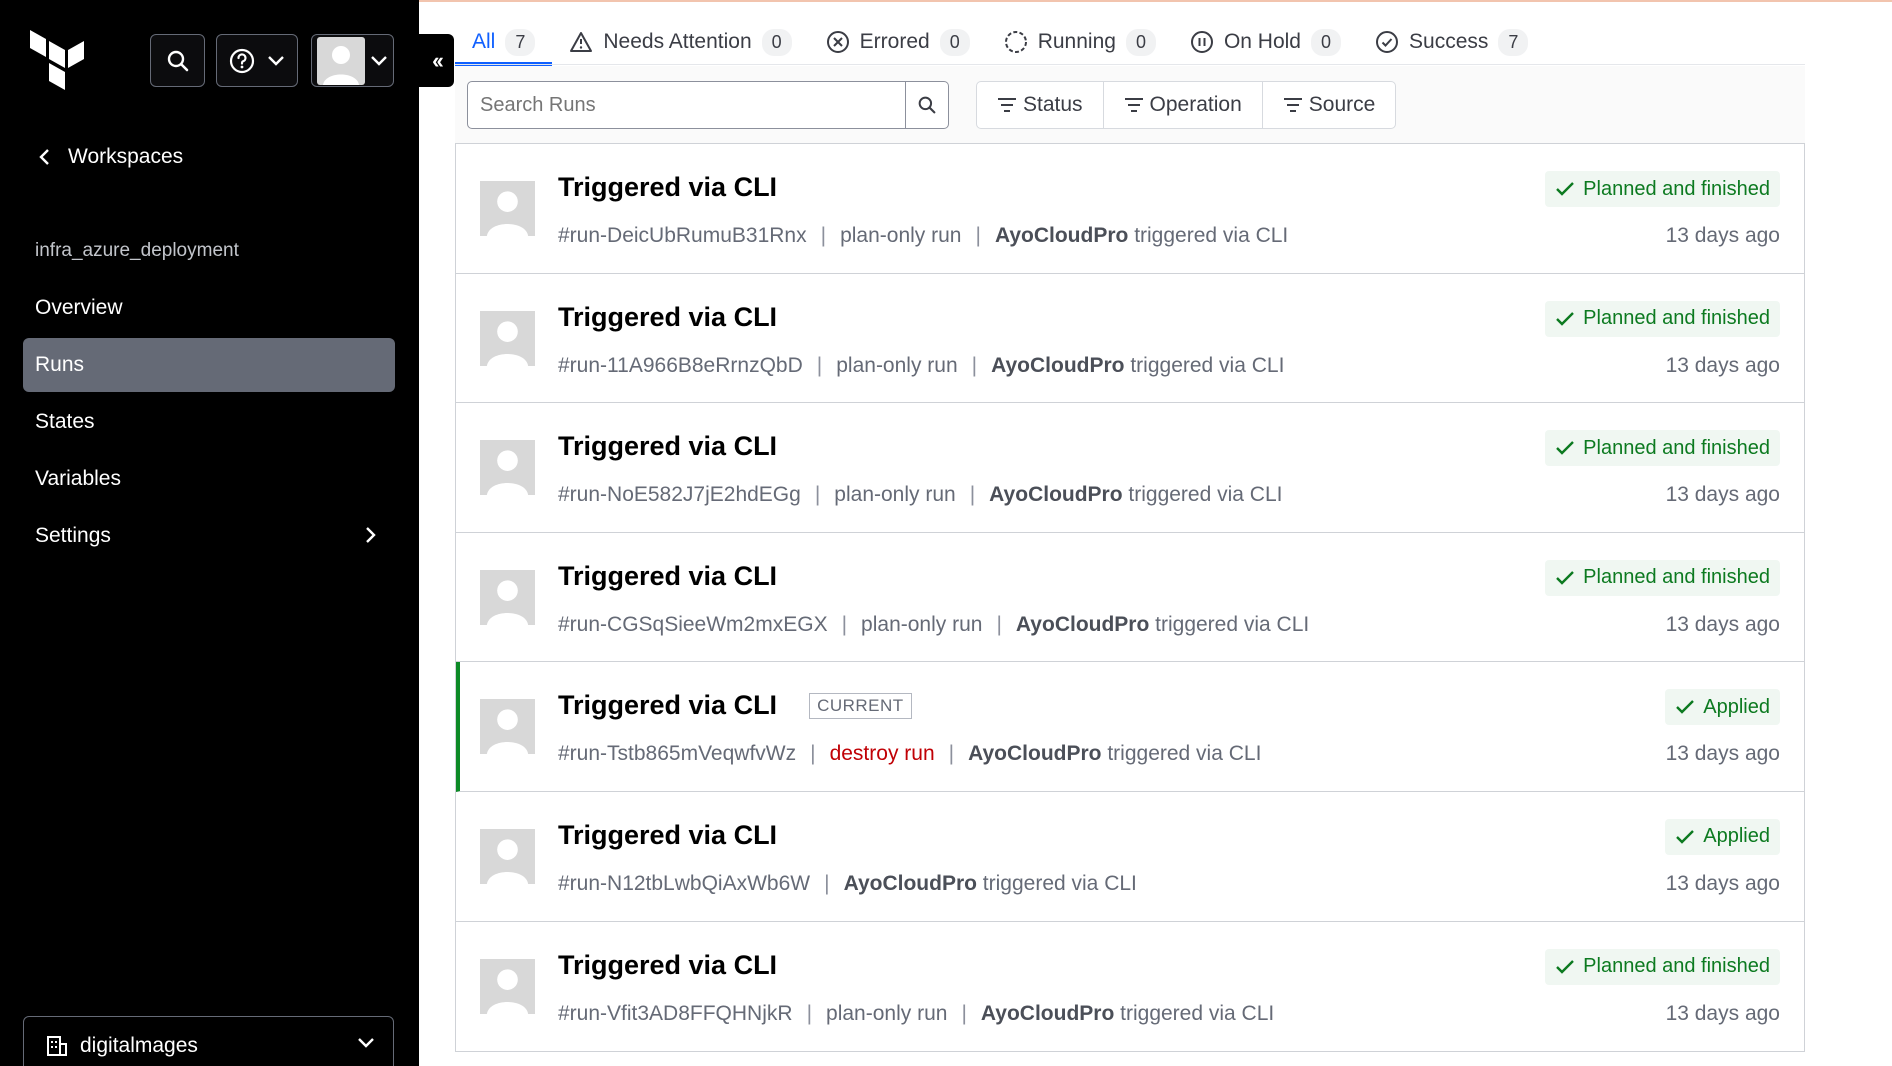 The width and height of the screenshot is (1892, 1066). I want to click on tab-label: Needs Attention, so click(677, 41).